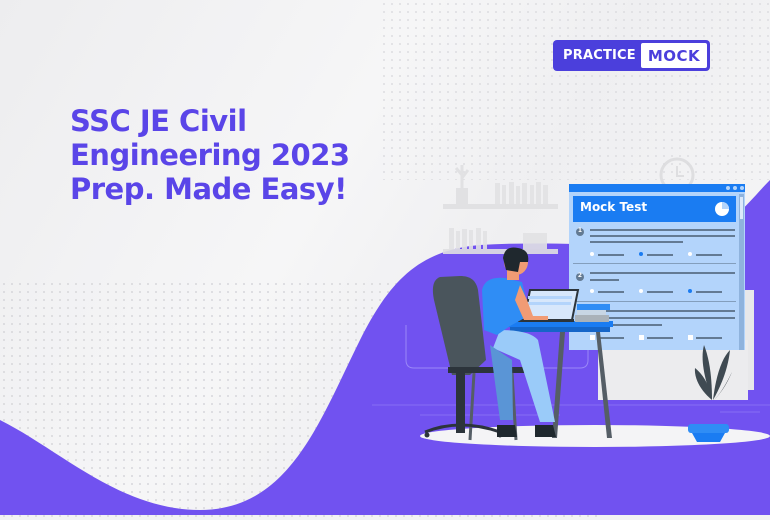  I want to click on practicemock-logo: PRACTICE MOCK, so click(631, 55).